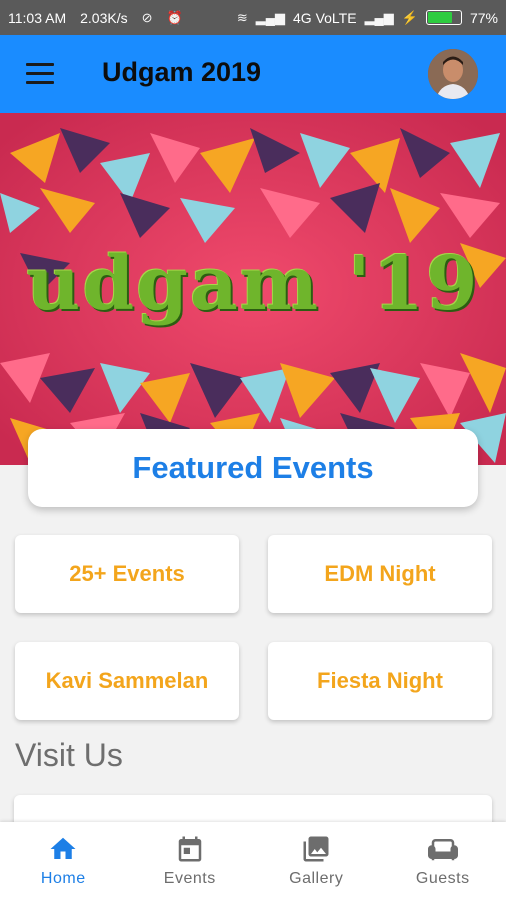 The image size is (506, 900). I want to click on nav-label-gallery: Gallery, so click(316, 878).